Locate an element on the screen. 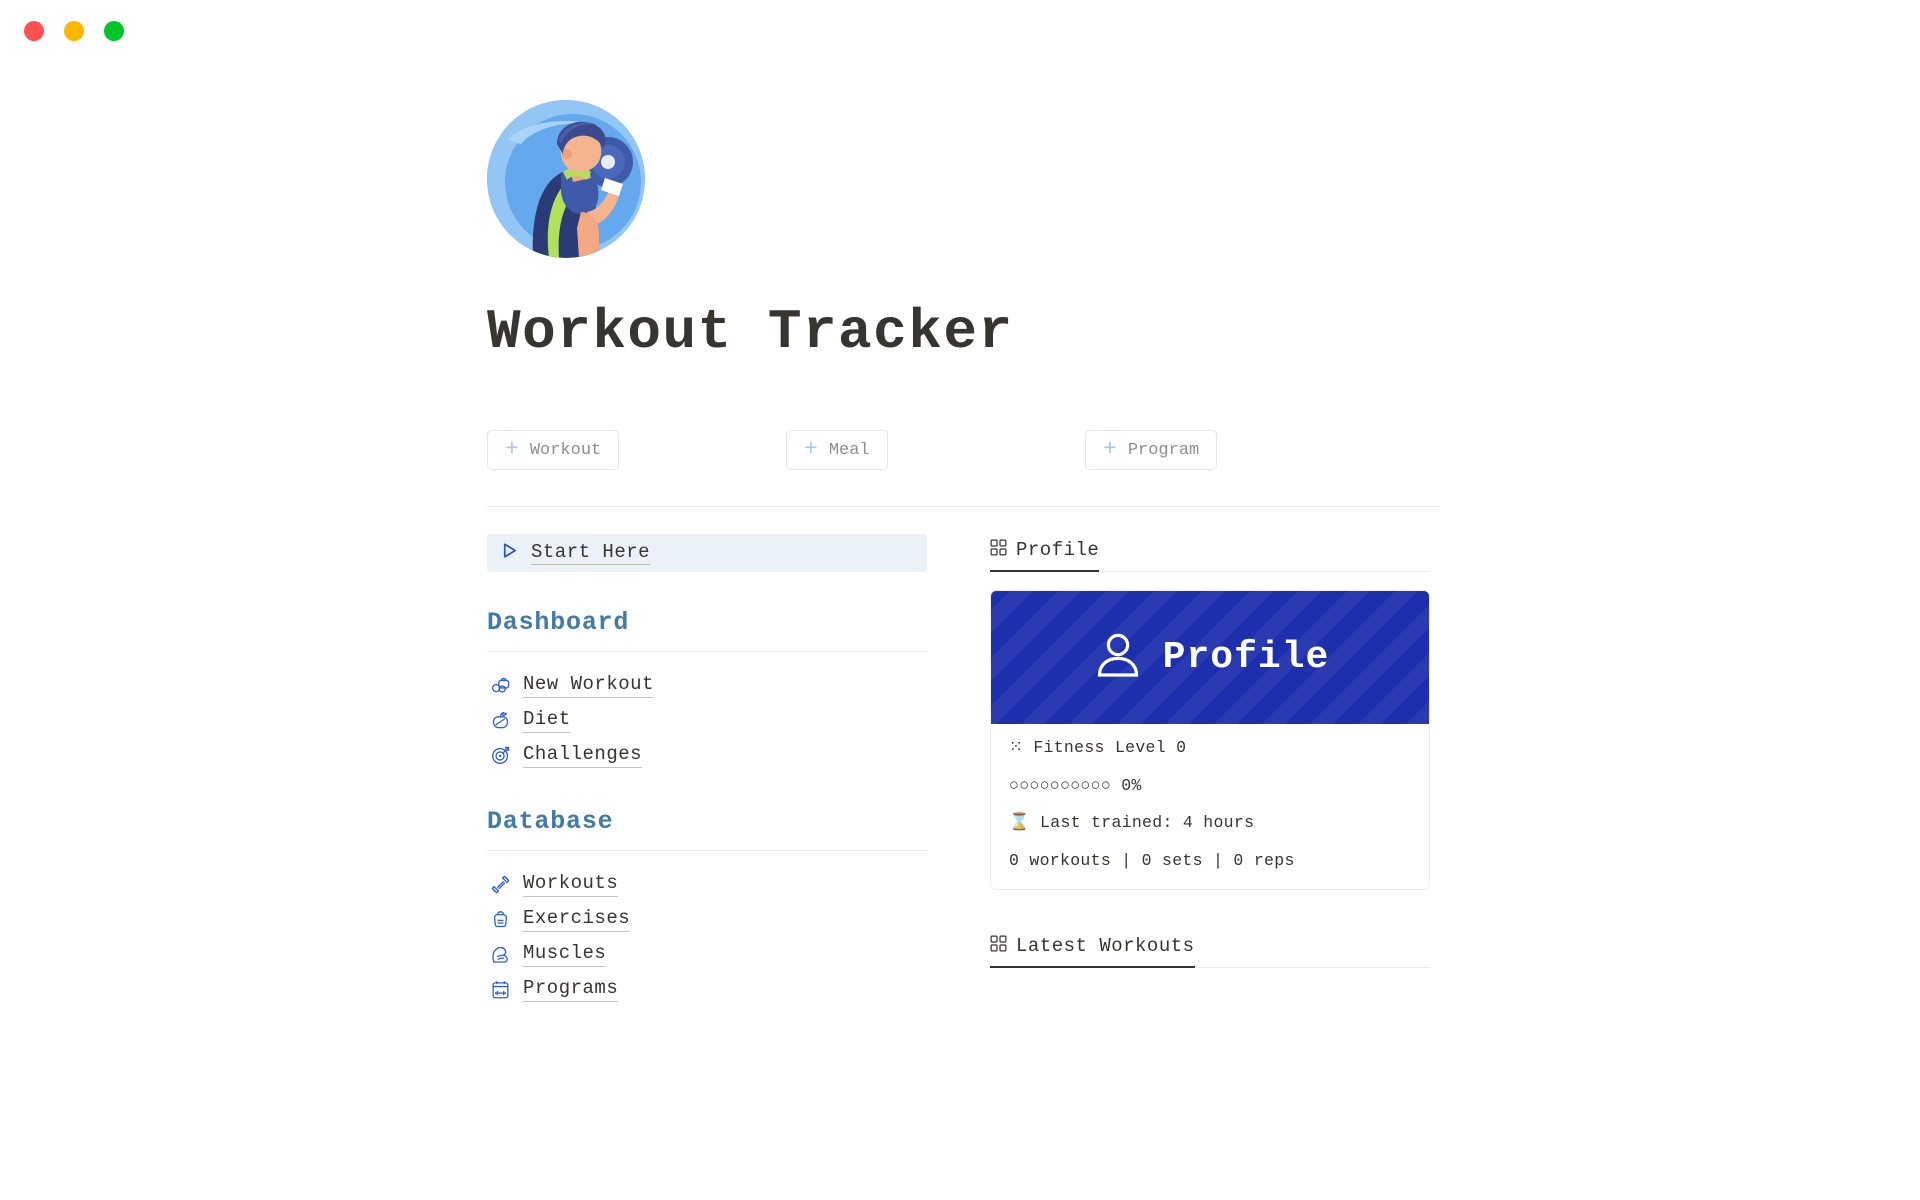 This screenshot has height=1200, width=1920. page-title: Workout Tracker is located at coordinates (750, 332).